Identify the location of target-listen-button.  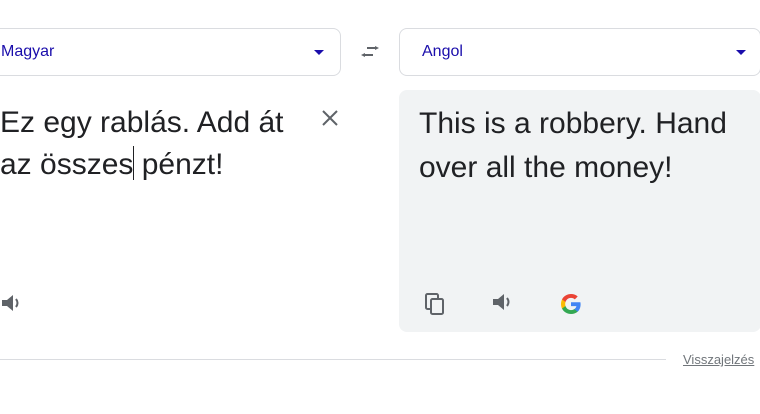
(503, 302).